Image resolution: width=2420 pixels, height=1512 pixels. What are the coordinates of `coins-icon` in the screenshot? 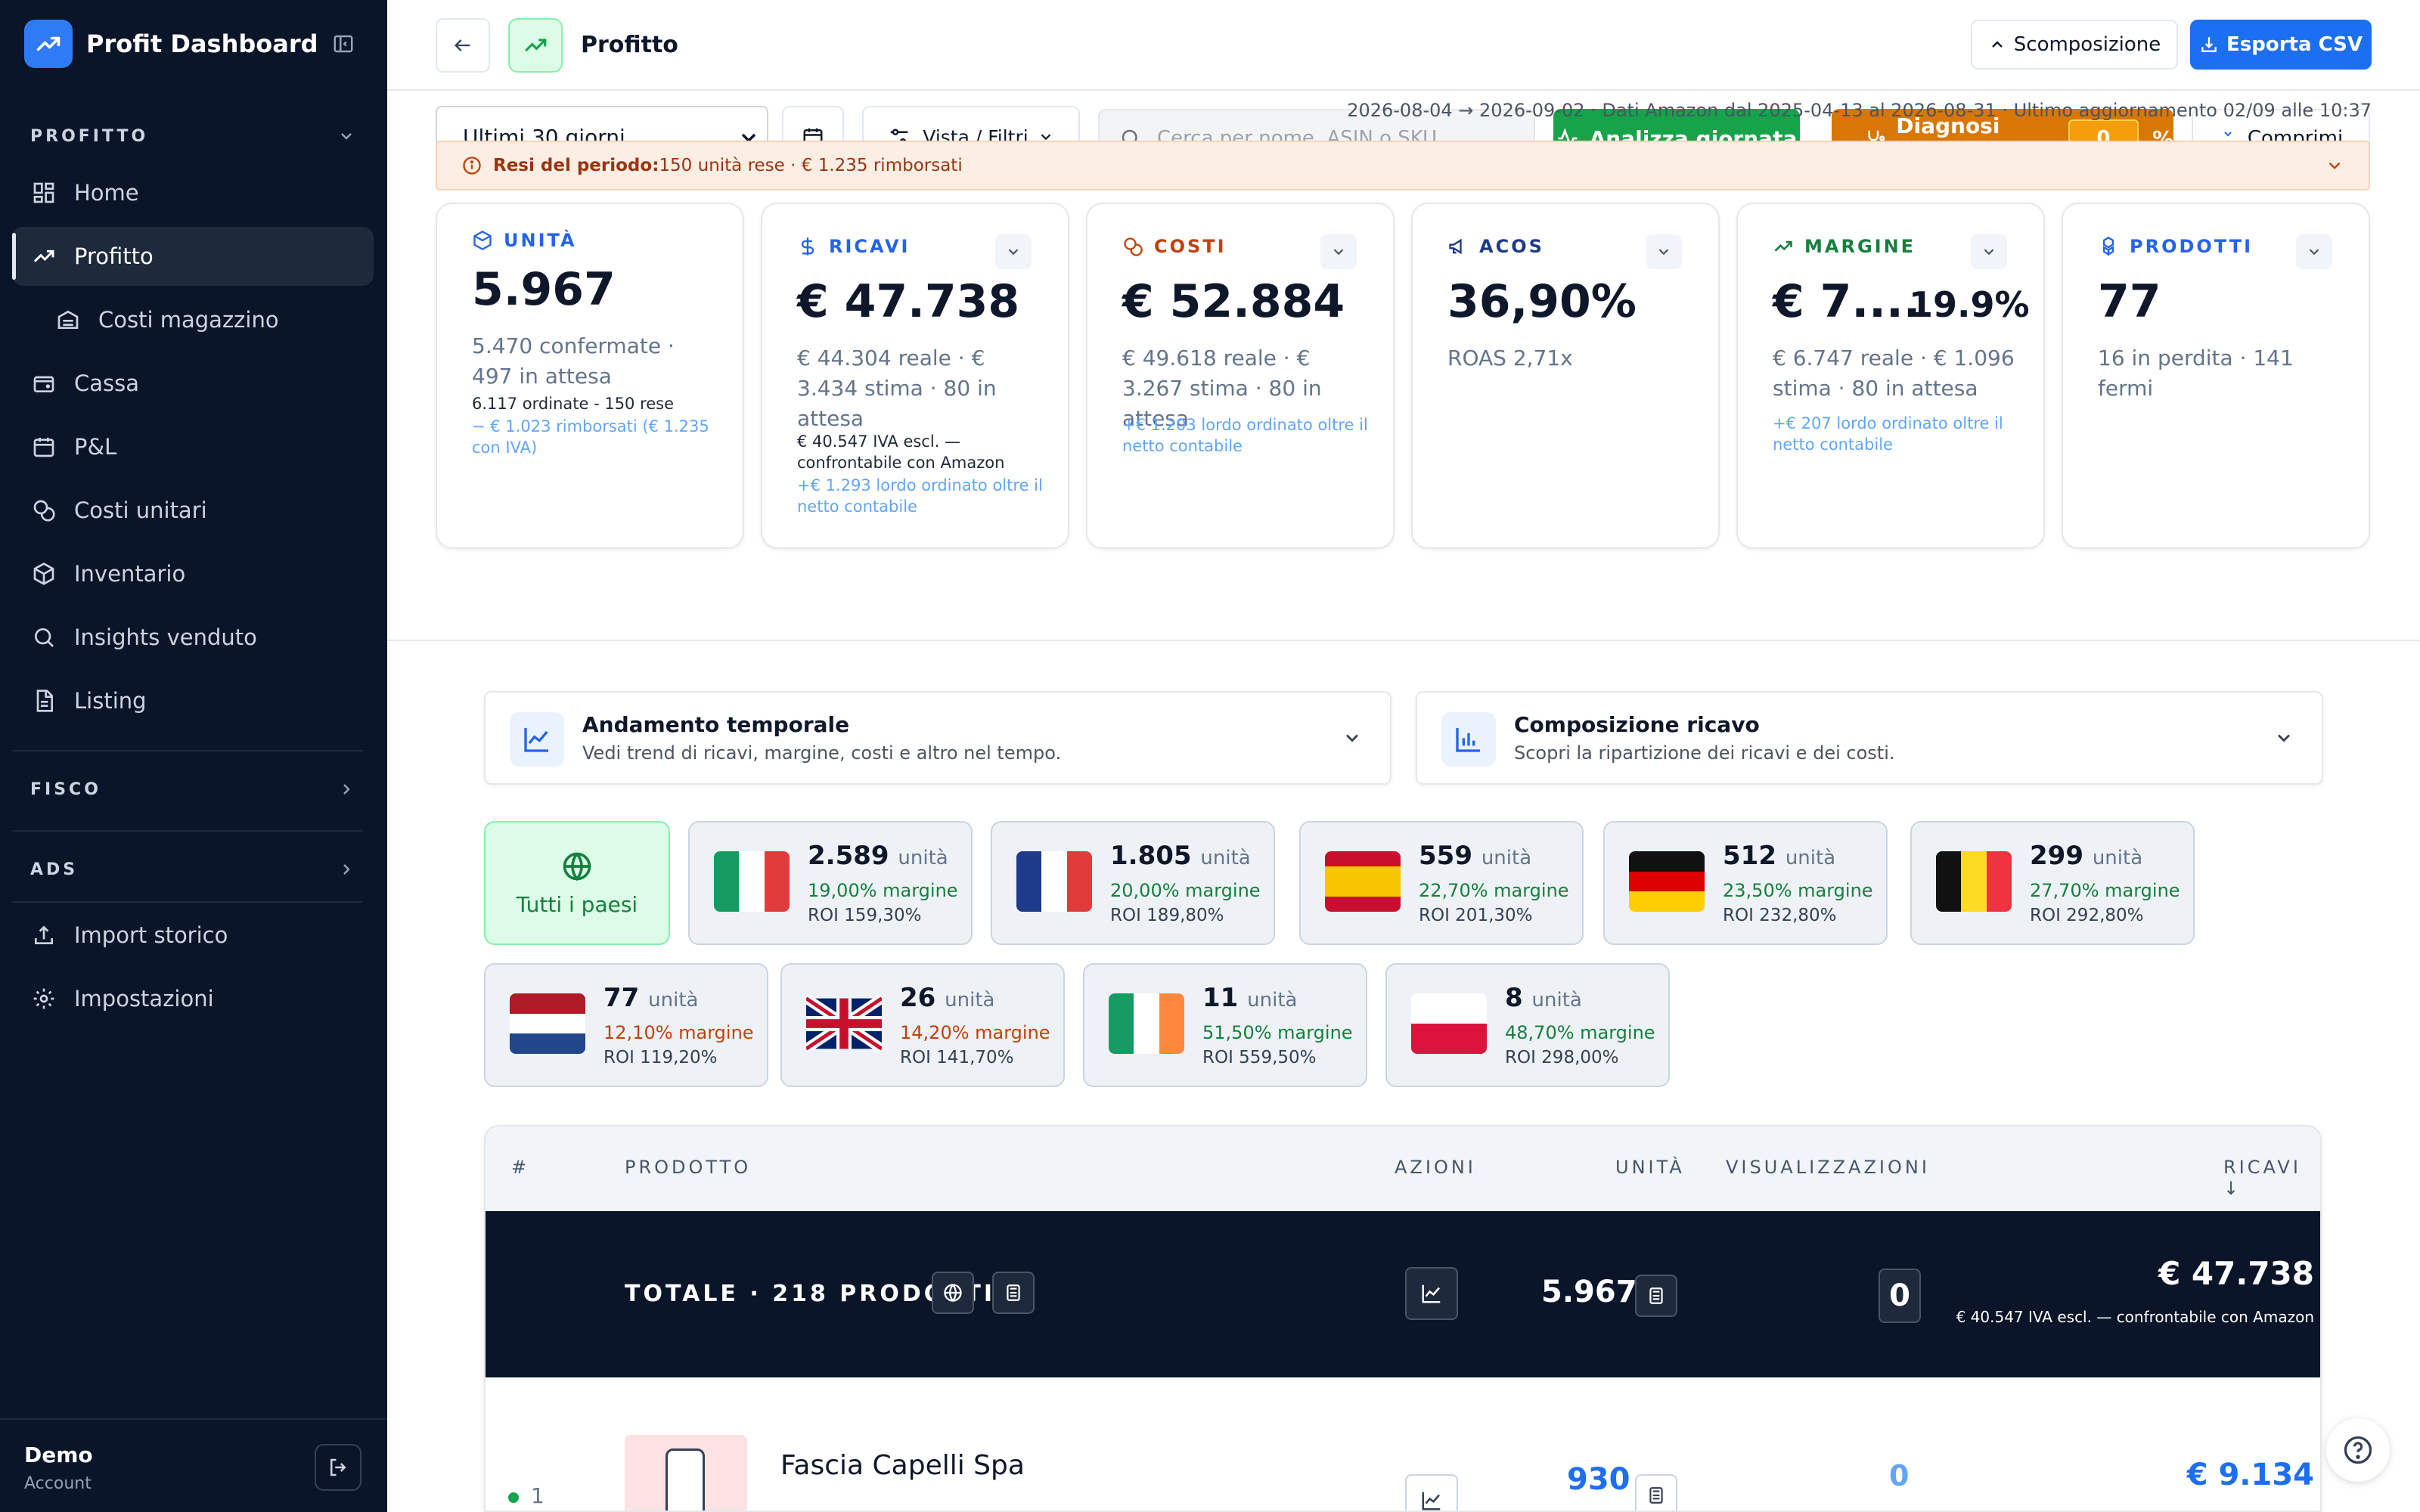 It's located at (1132, 246).